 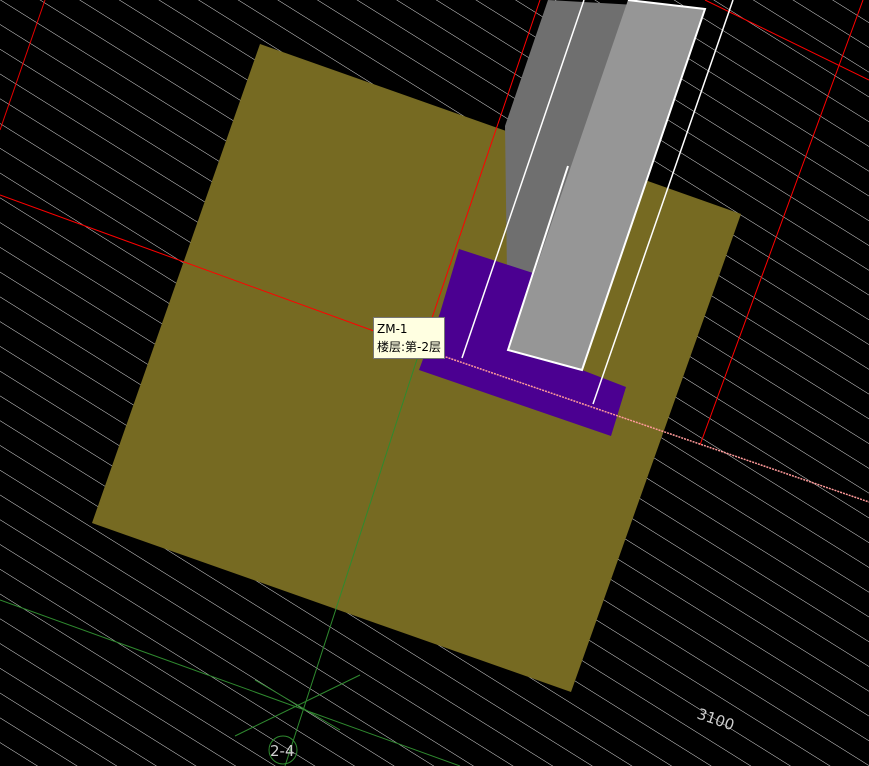 What do you see at coordinates (392, 329) in the screenshot?
I see `tooltip-element-name: ZM-1` at bounding box center [392, 329].